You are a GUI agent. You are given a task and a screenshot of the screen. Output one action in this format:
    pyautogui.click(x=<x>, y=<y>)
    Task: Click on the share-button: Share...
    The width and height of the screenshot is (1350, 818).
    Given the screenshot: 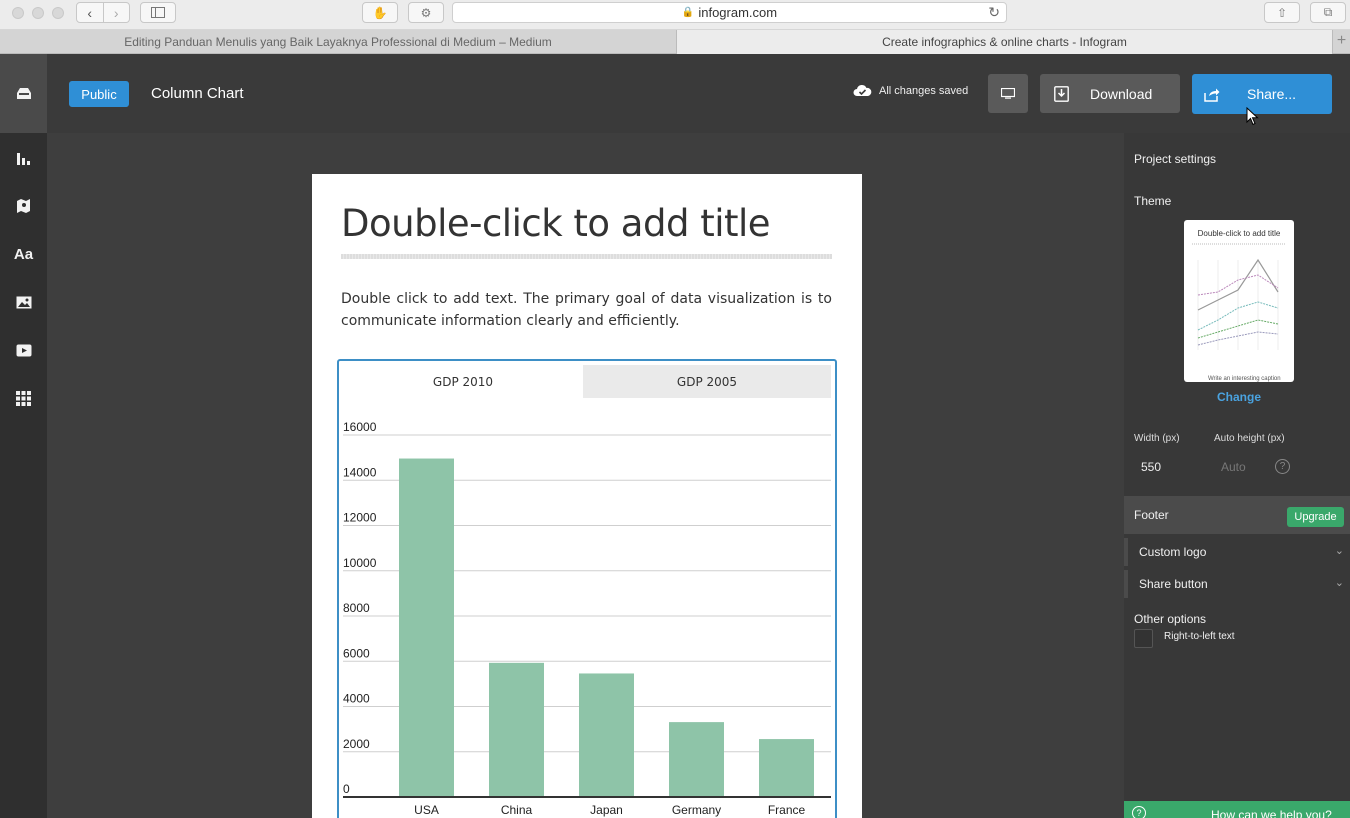 What is the action you would take?
    pyautogui.click(x=1262, y=94)
    